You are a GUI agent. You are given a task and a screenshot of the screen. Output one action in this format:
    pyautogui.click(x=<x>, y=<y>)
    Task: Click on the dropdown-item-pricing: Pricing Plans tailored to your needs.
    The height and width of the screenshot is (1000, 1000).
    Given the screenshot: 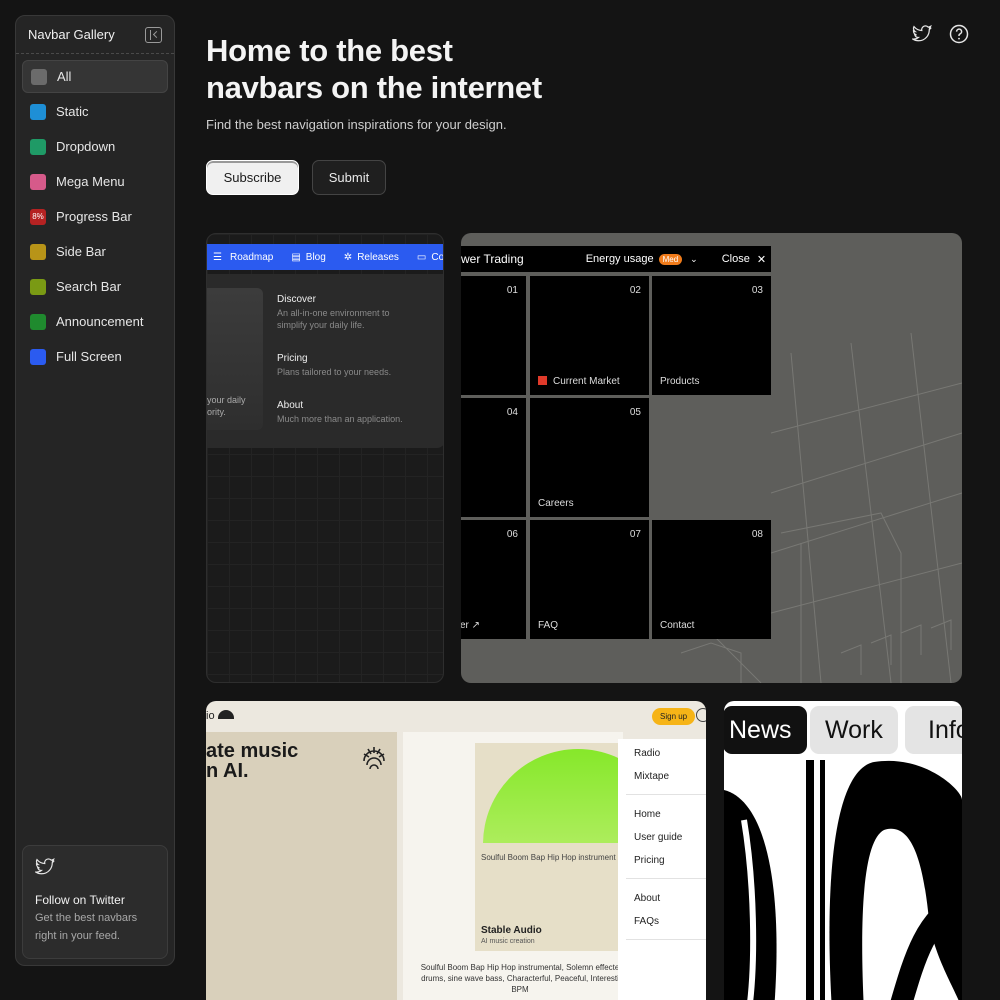 What is the action you would take?
    pyautogui.click(x=342, y=365)
    